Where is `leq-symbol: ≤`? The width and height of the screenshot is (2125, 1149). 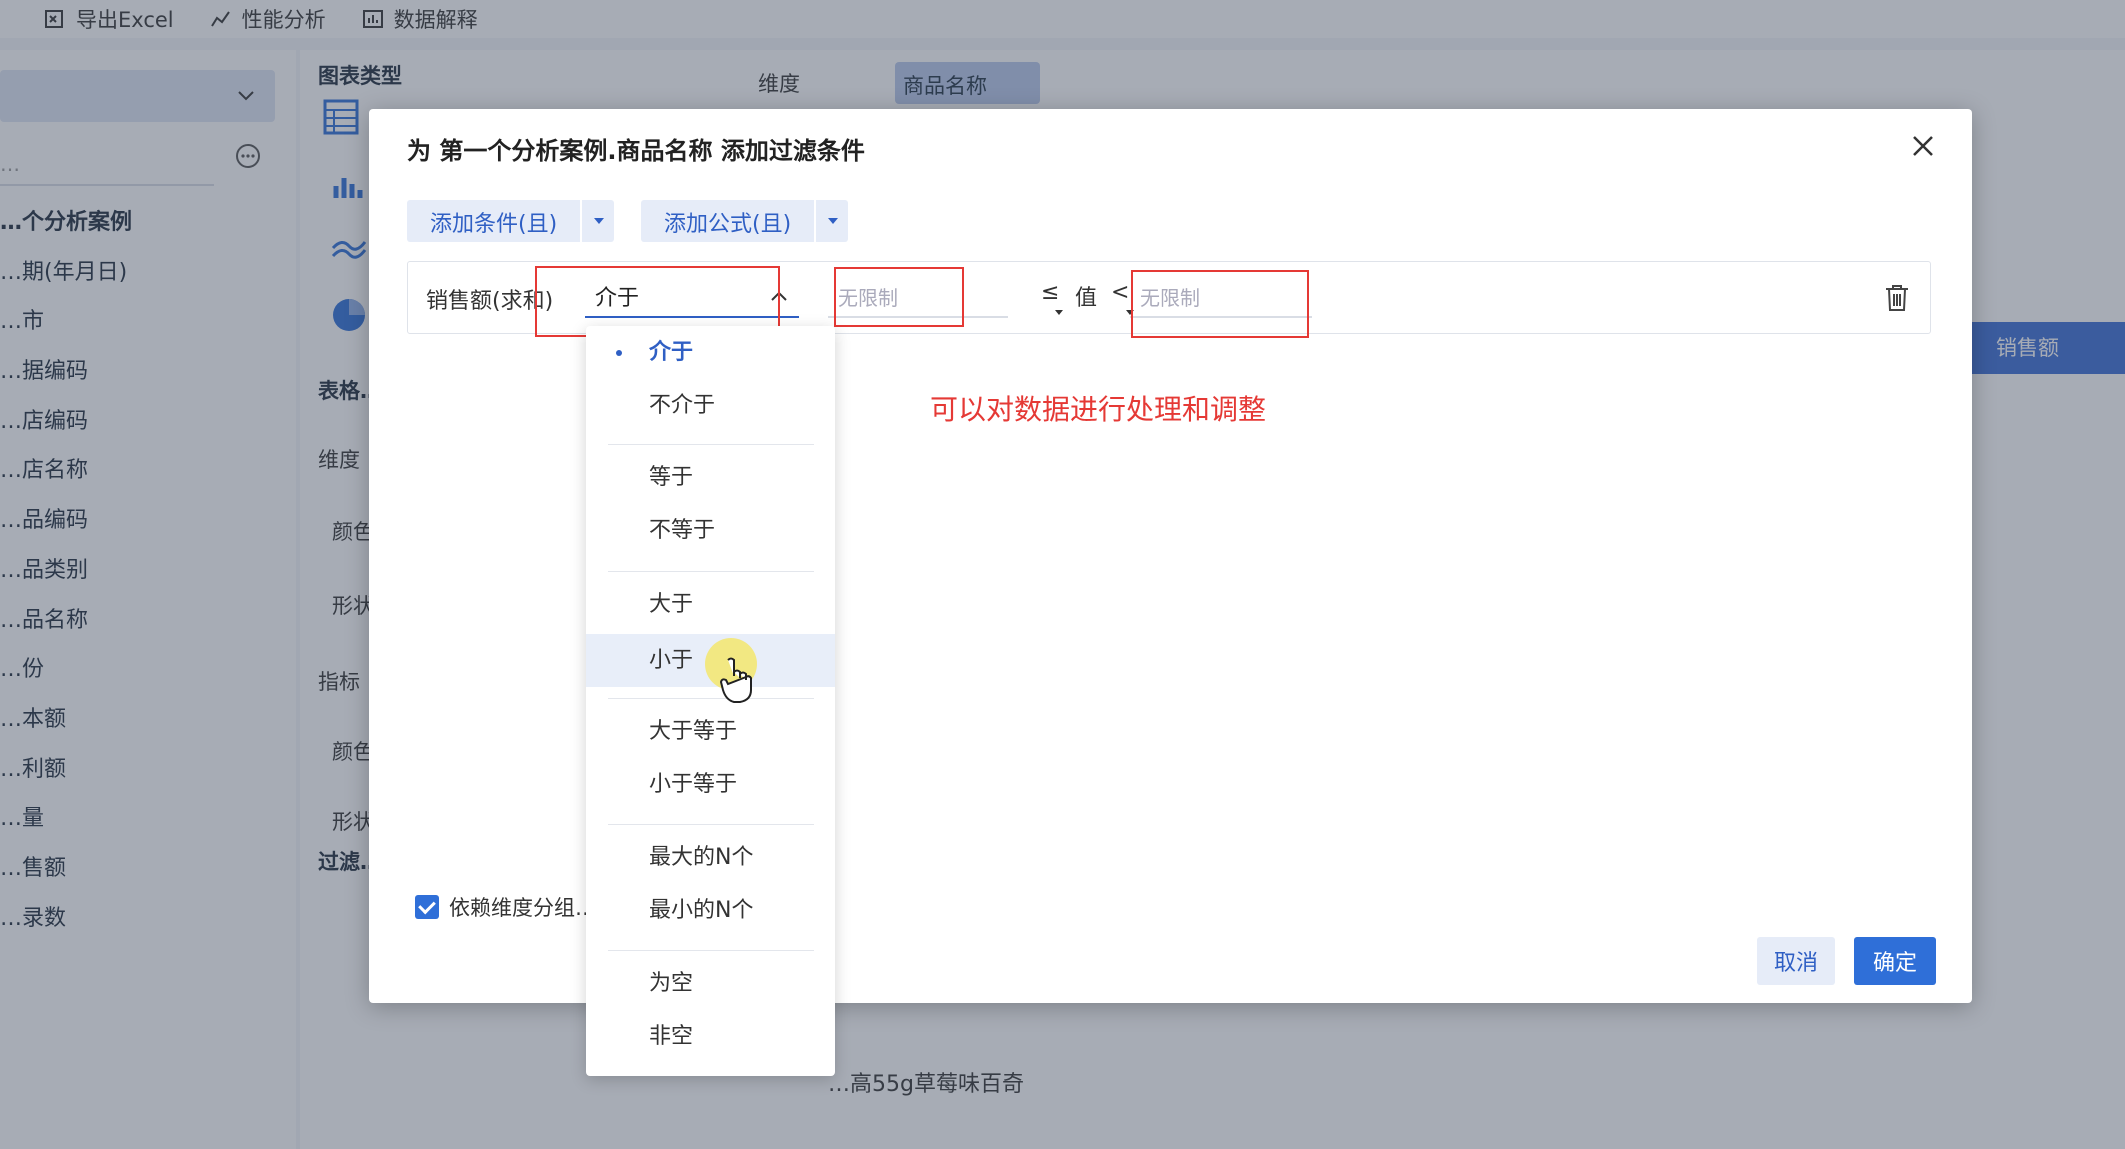
leq-symbol: ≤ is located at coordinates (1050, 292).